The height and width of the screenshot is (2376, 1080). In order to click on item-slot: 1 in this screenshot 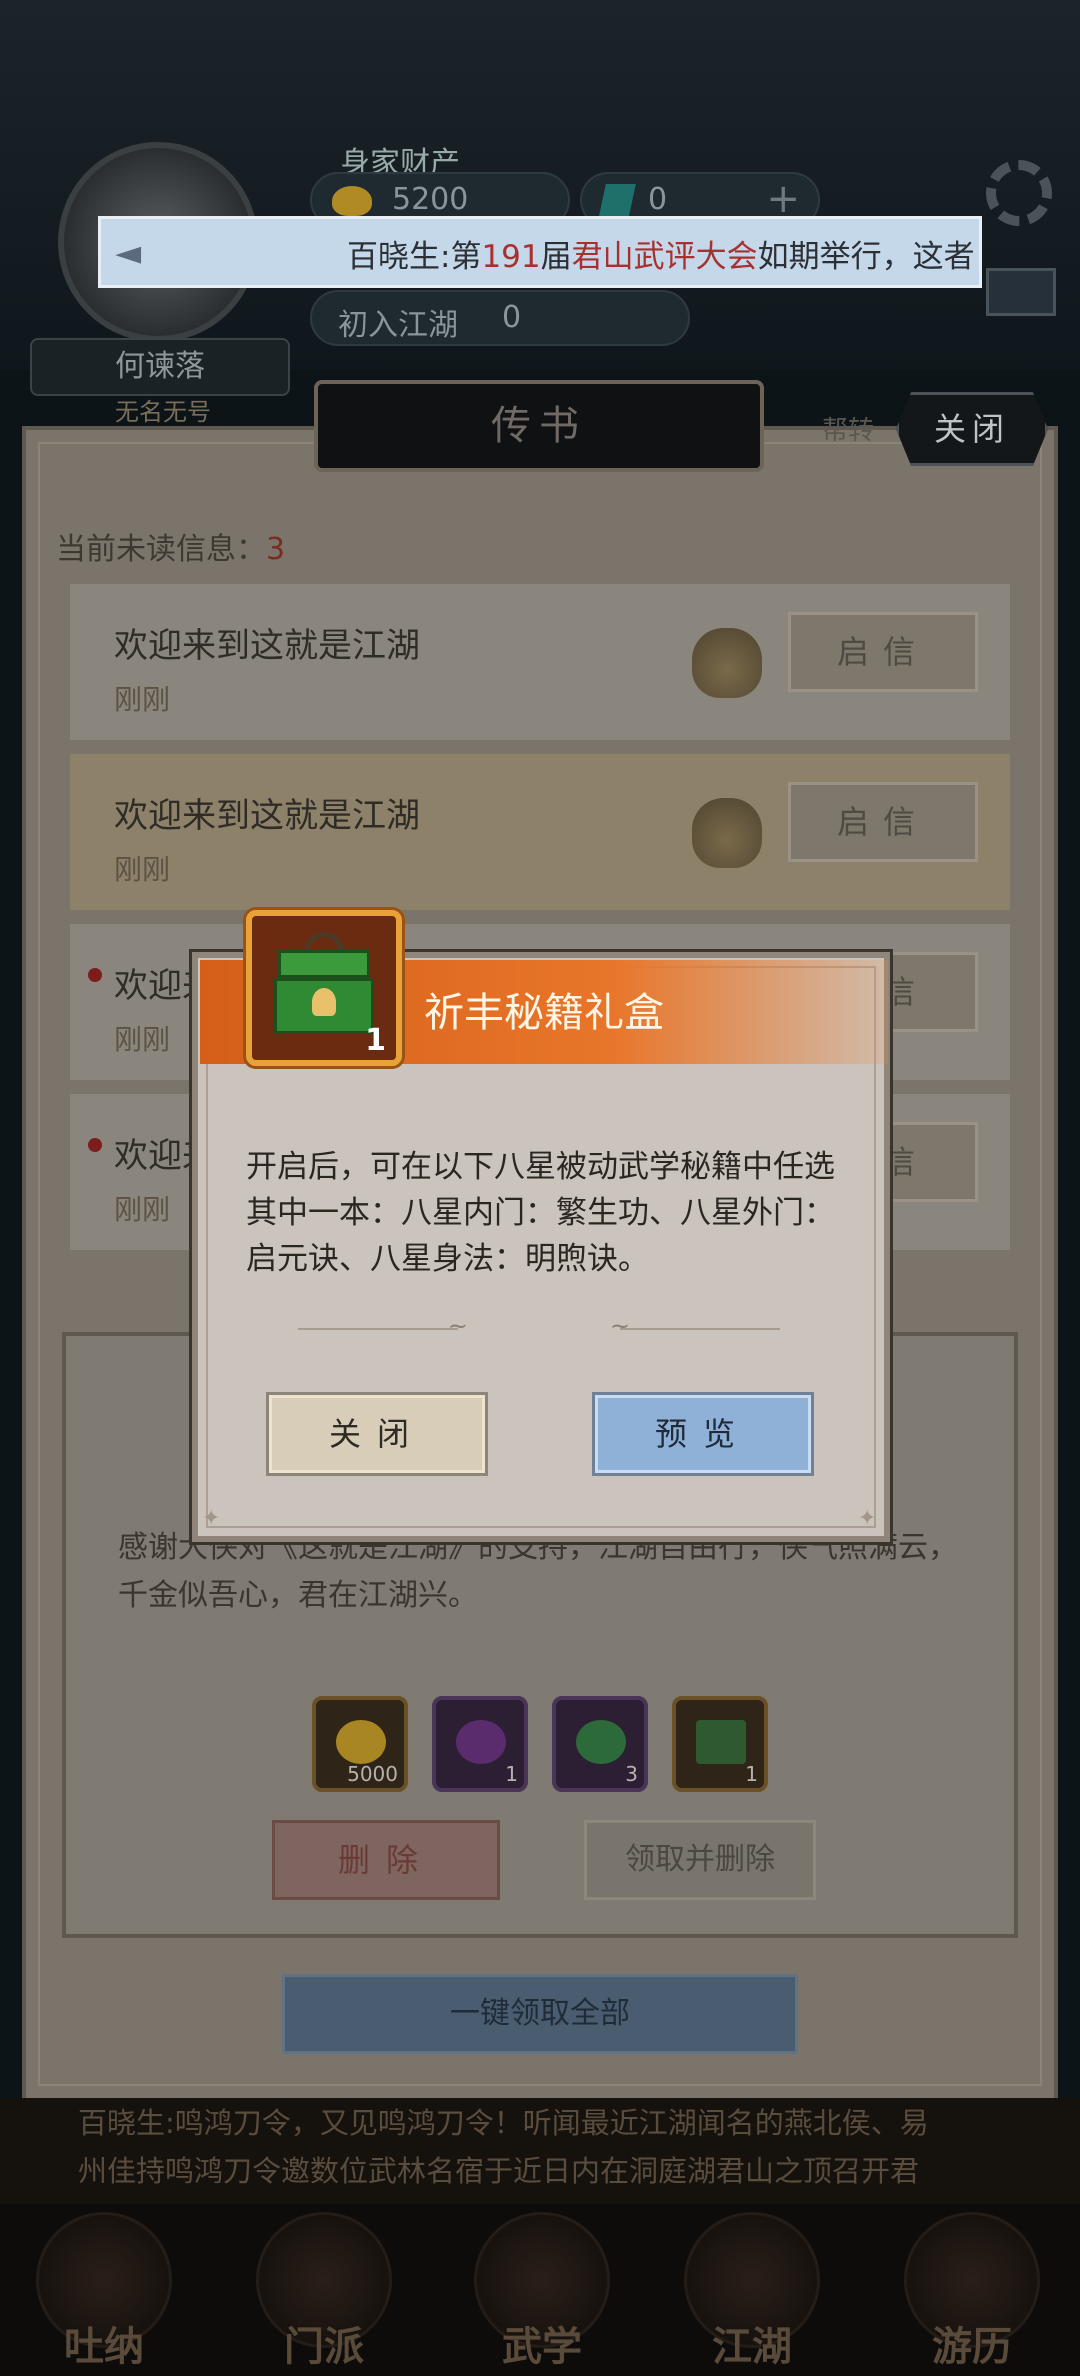, I will do `click(324, 988)`.